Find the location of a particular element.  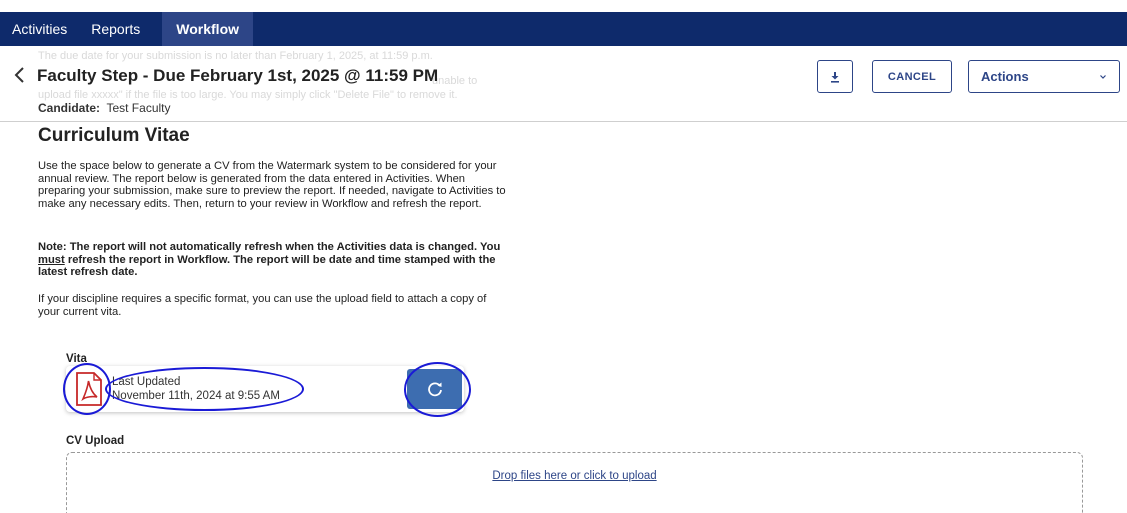

cv-upload-label: CV Upload is located at coordinates (95, 441).